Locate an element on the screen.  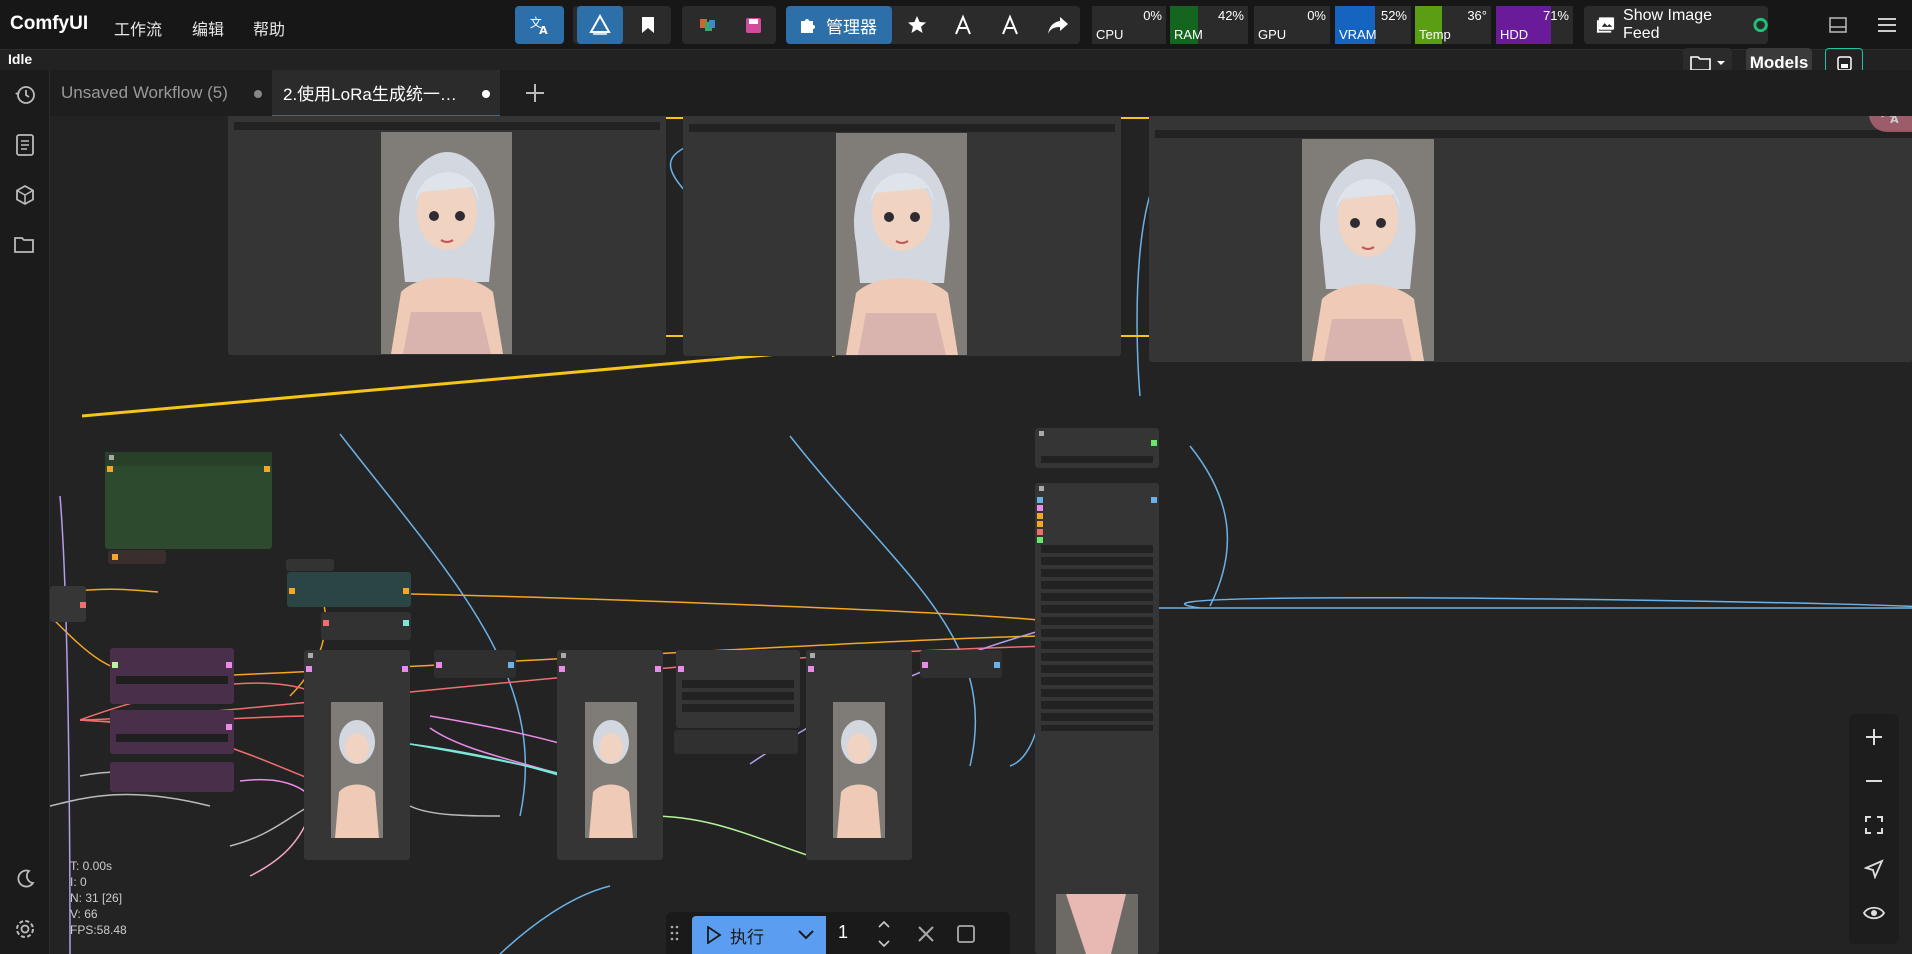
stop-button is located at coordinates (966, 934).